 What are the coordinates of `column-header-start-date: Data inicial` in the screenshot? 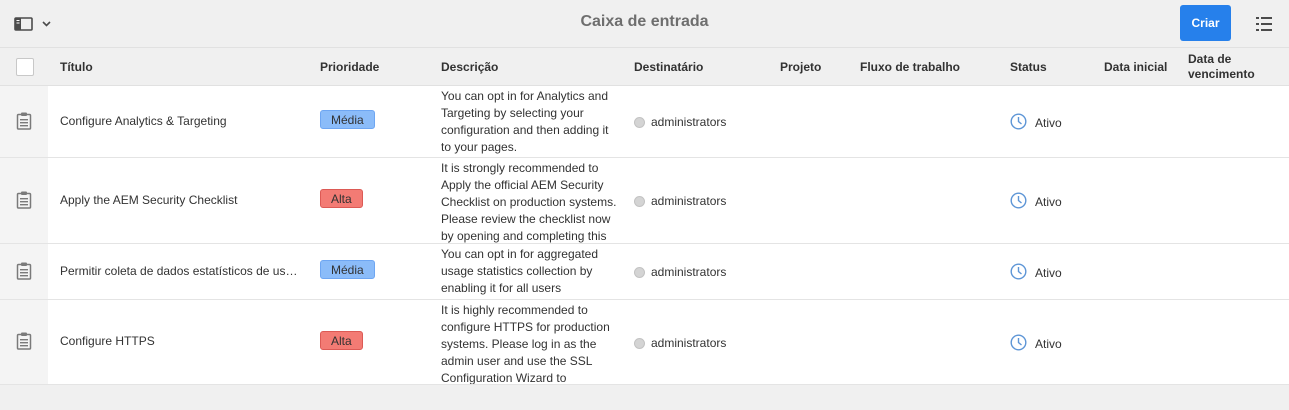 It's located at (1135, 67).